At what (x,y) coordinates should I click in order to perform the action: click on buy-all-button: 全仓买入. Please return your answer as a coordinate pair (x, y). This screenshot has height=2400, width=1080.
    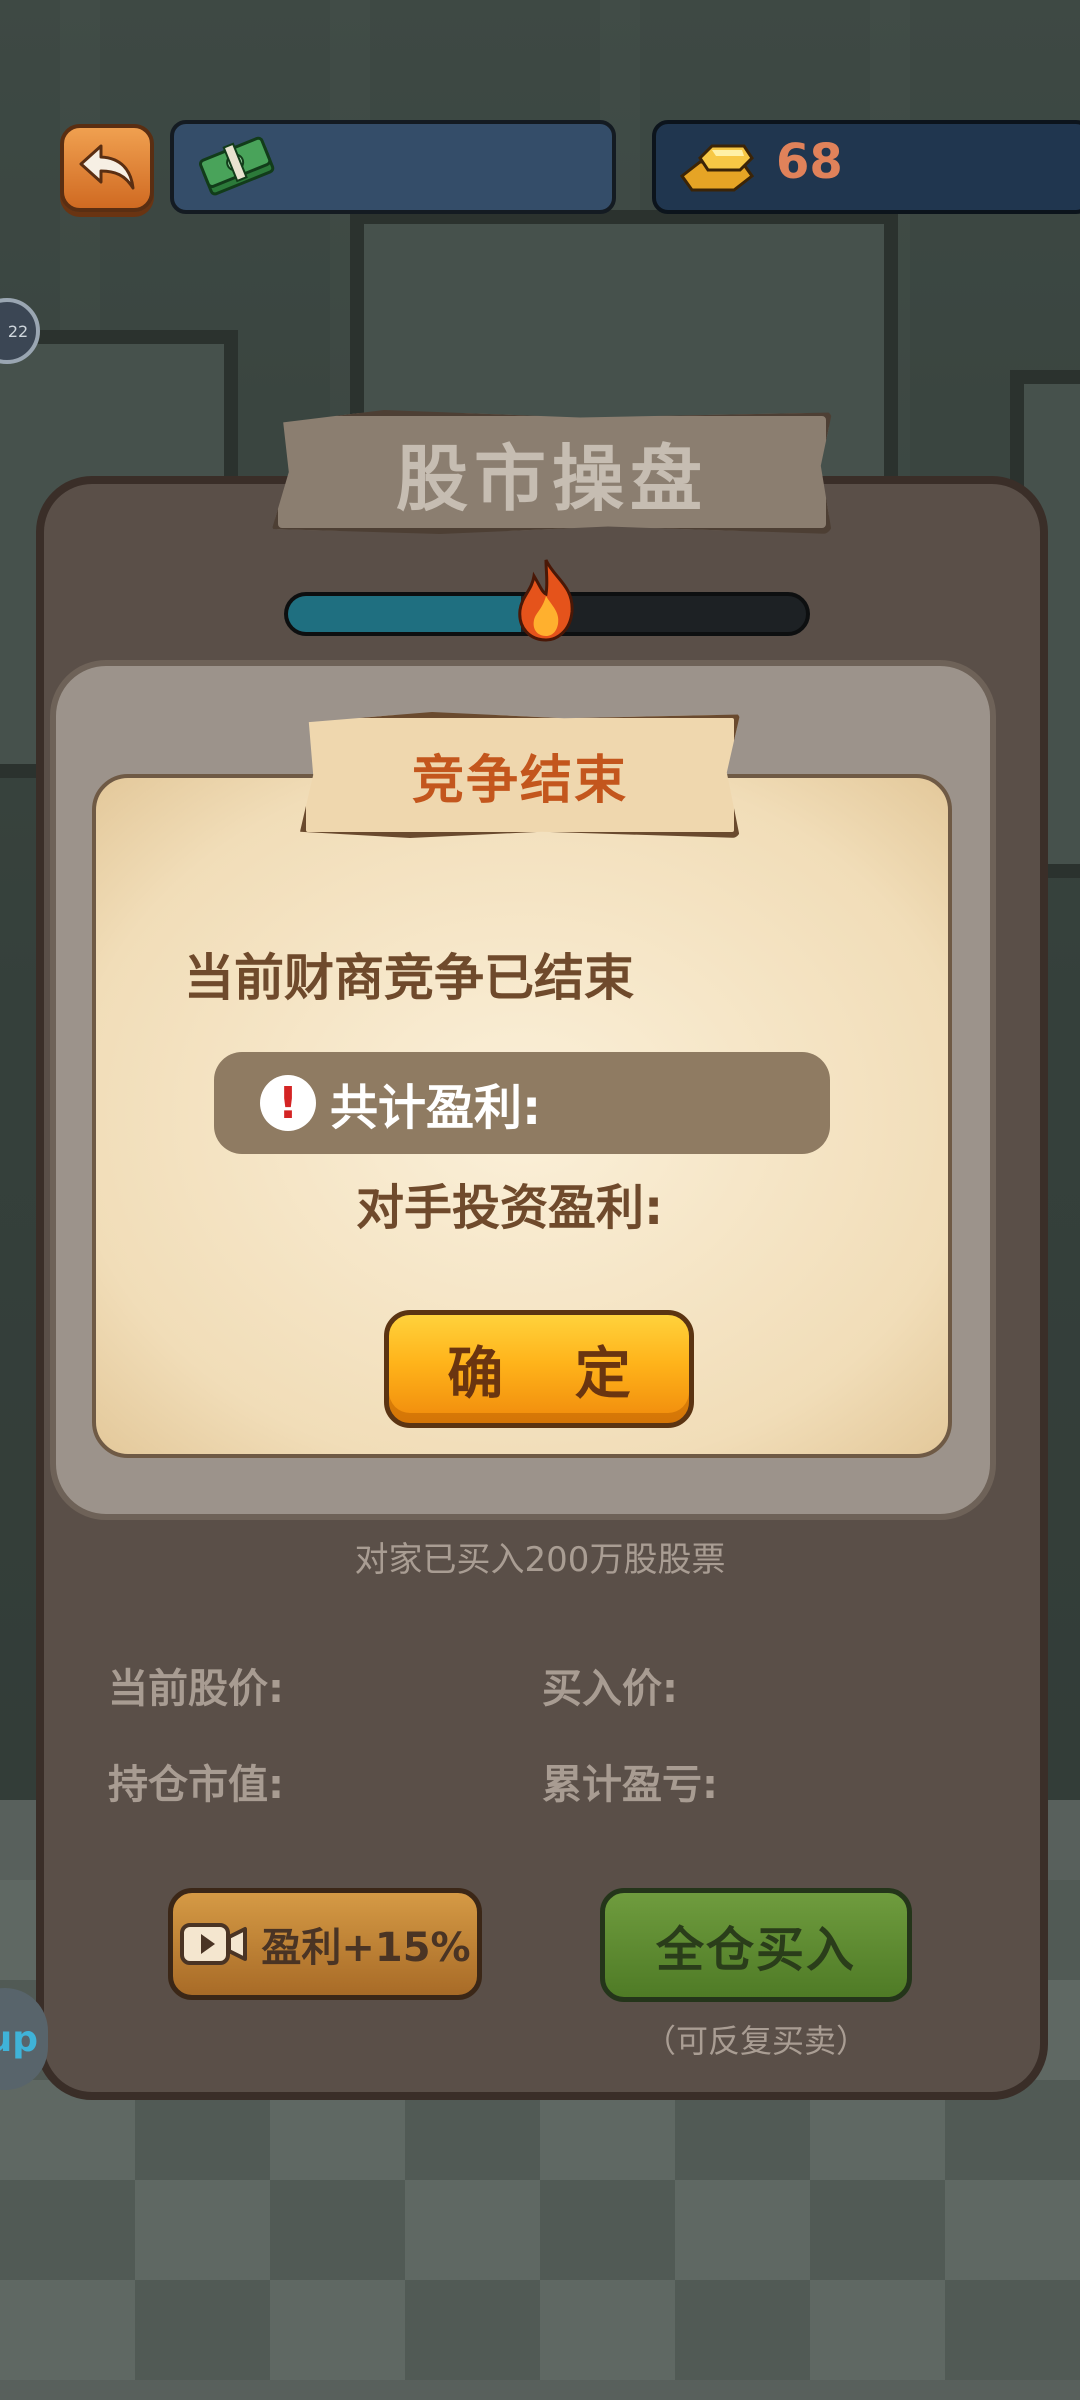
    Looking at the image, I should click on (756, 1945).